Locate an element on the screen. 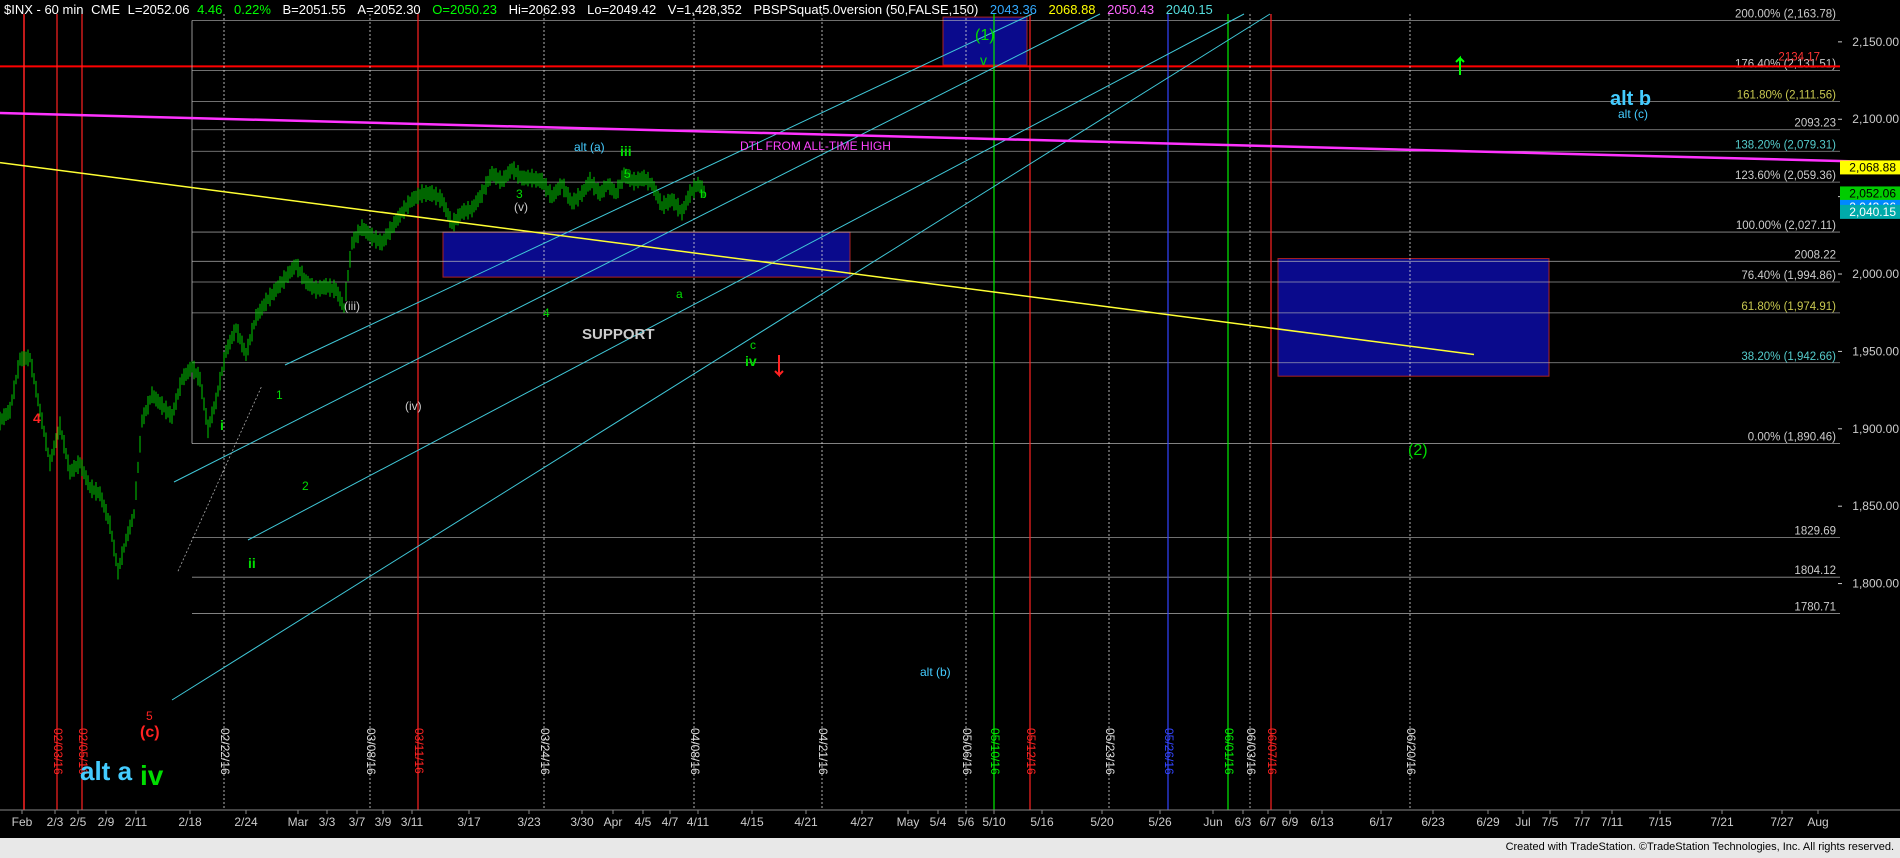 This screenshot has width=1900, height=858. price-tag-0: 2,068.88 is located at coordinates (1872, 167).